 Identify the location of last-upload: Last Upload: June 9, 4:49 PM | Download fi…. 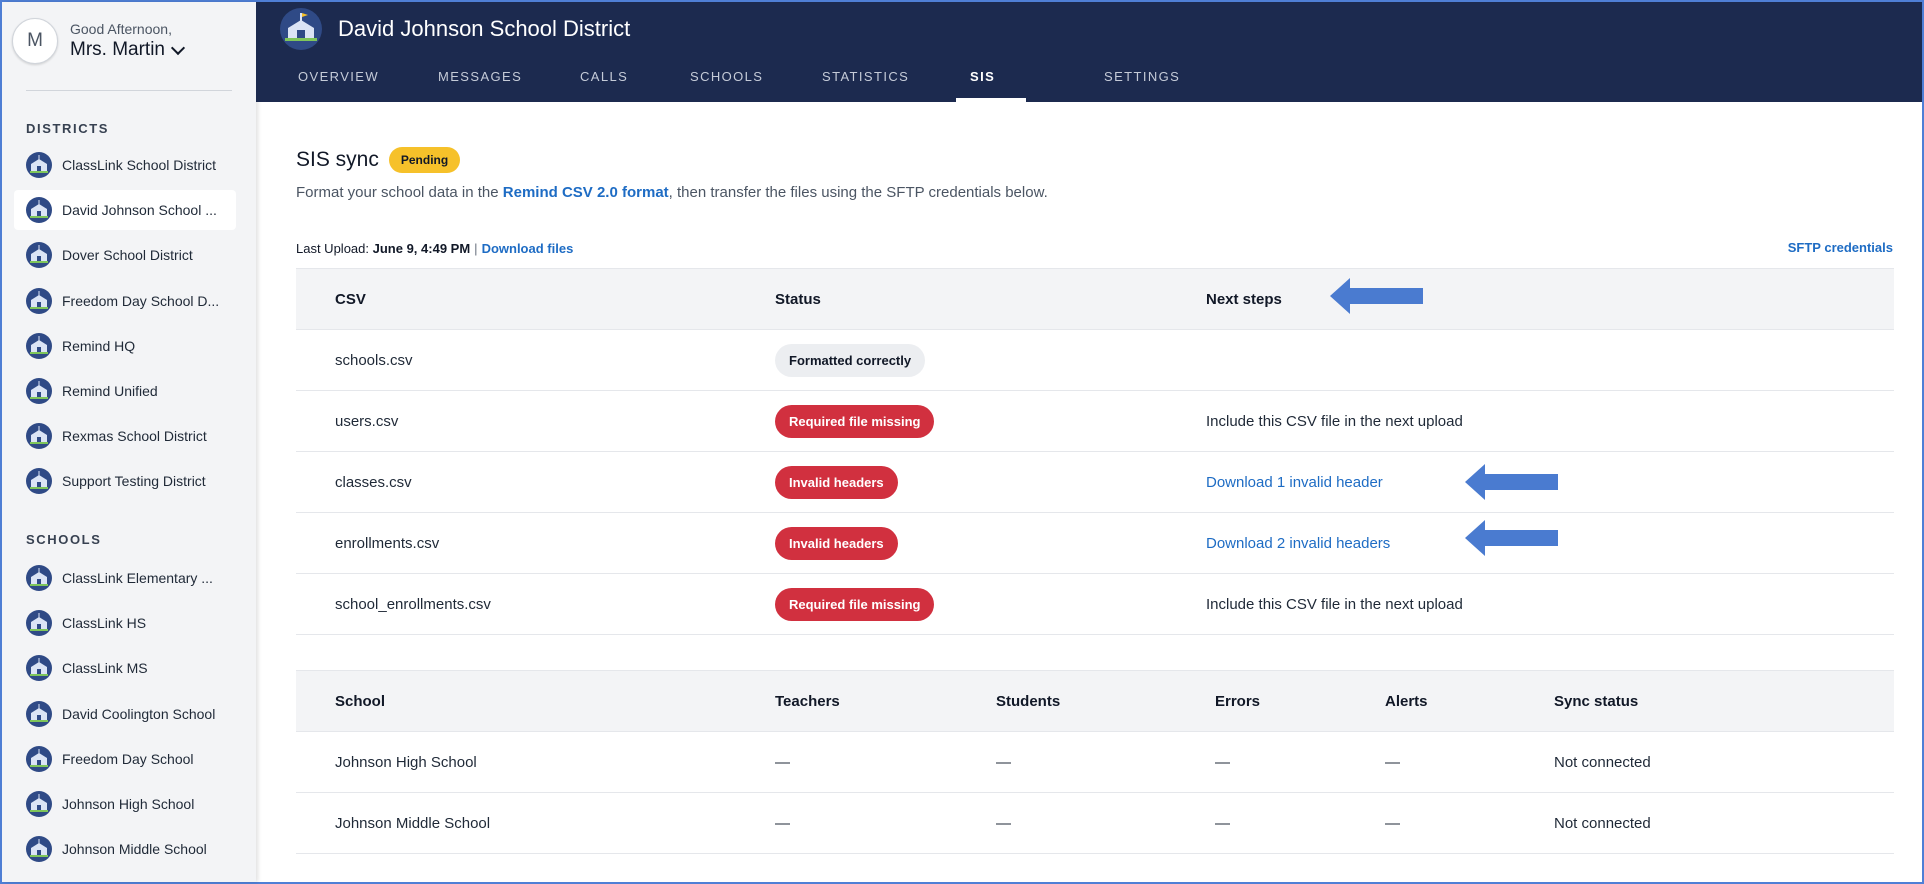
(434, 248).